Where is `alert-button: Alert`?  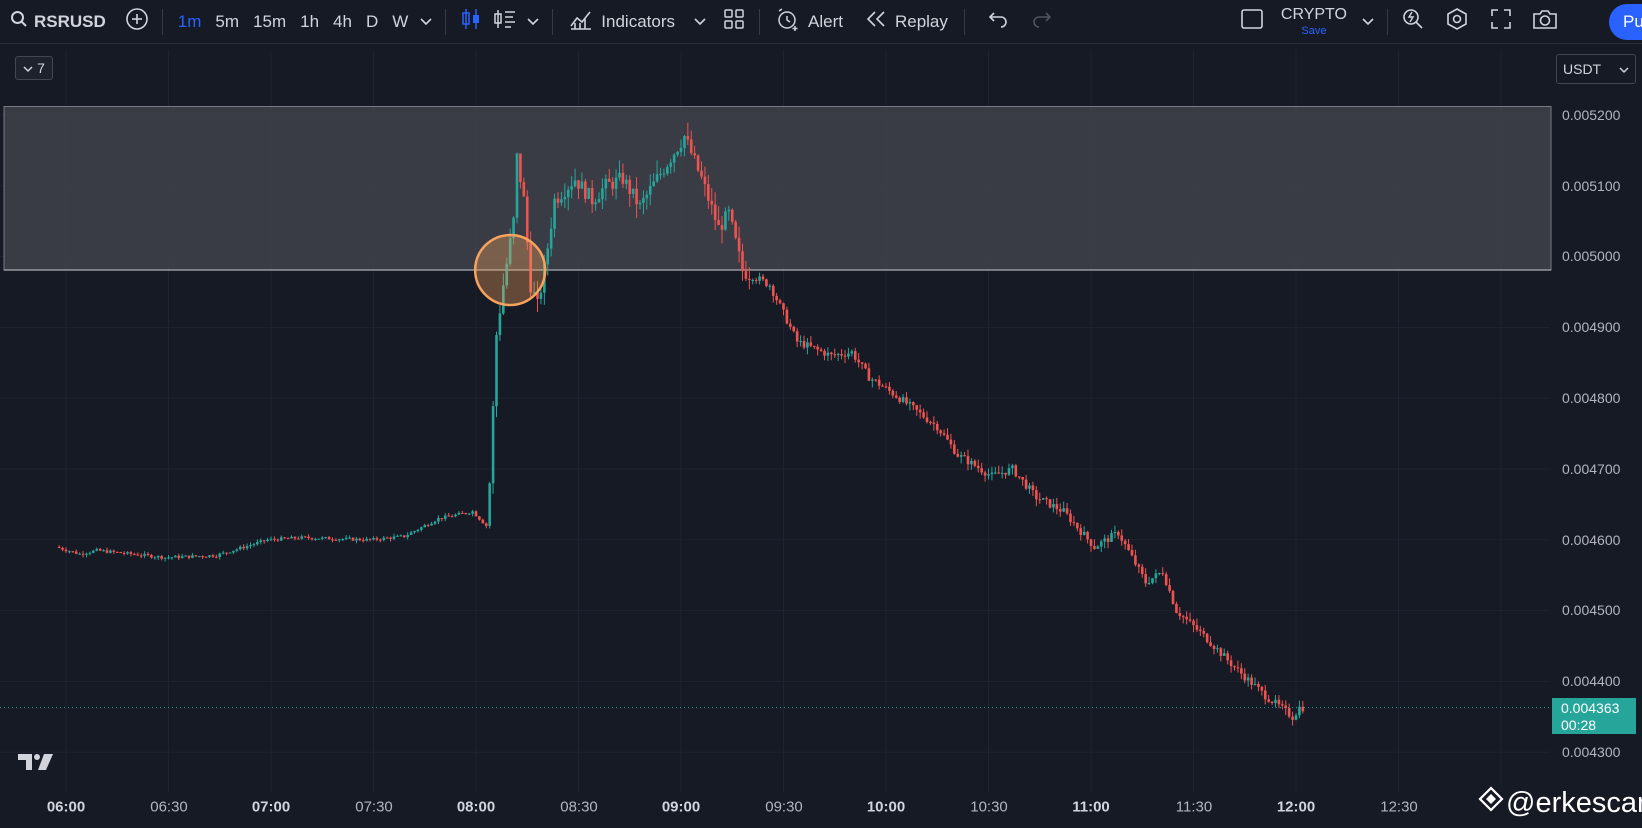
alert-button: Alert is located at coordinates (809, 21).